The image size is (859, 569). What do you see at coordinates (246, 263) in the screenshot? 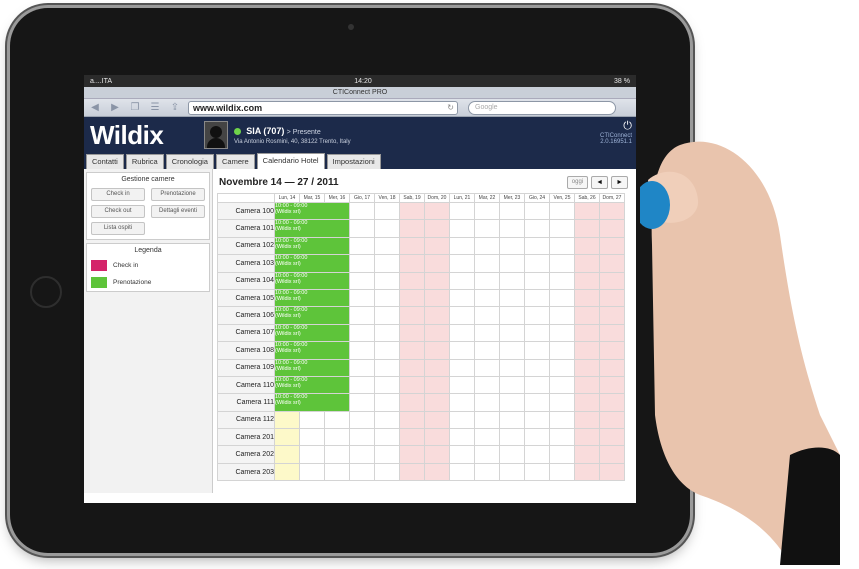
I see `room-label: Camera 103` at bounding box center [246, 263].